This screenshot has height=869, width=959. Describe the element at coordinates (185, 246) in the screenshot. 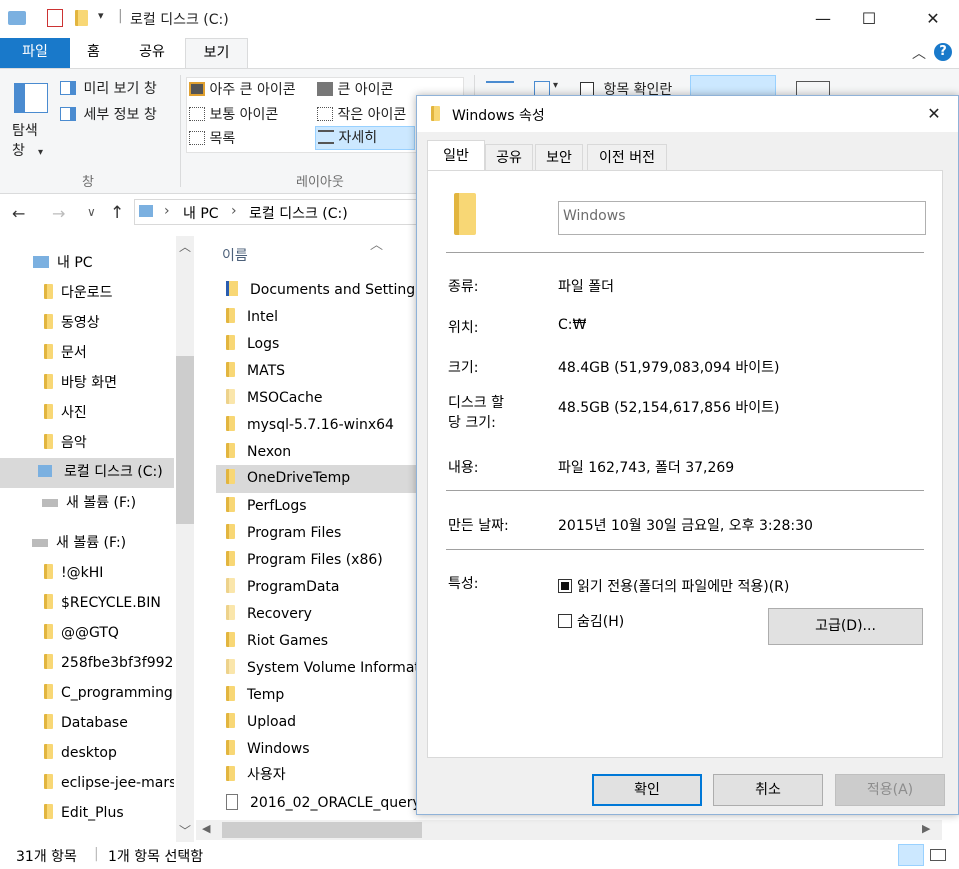

I see `scroll-up-icon: ︿` at that location.